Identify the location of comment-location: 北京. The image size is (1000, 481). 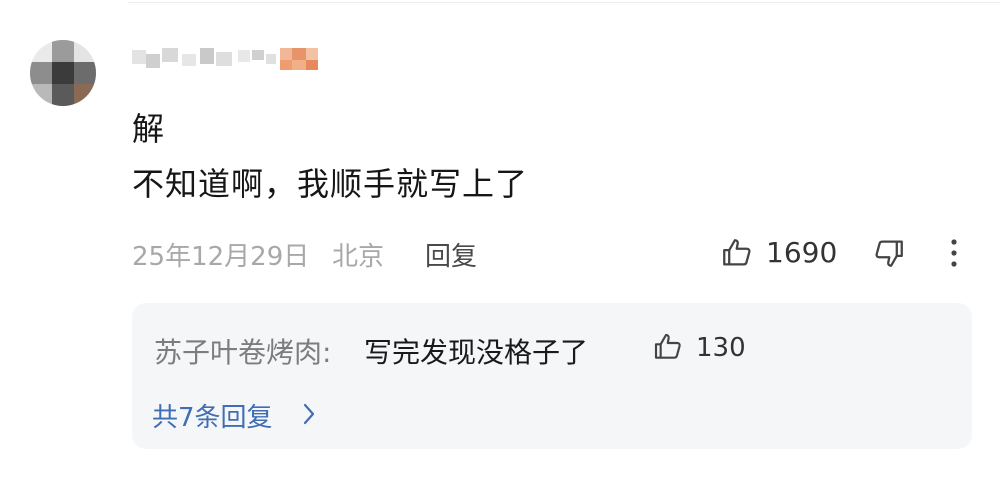
(358, 257).